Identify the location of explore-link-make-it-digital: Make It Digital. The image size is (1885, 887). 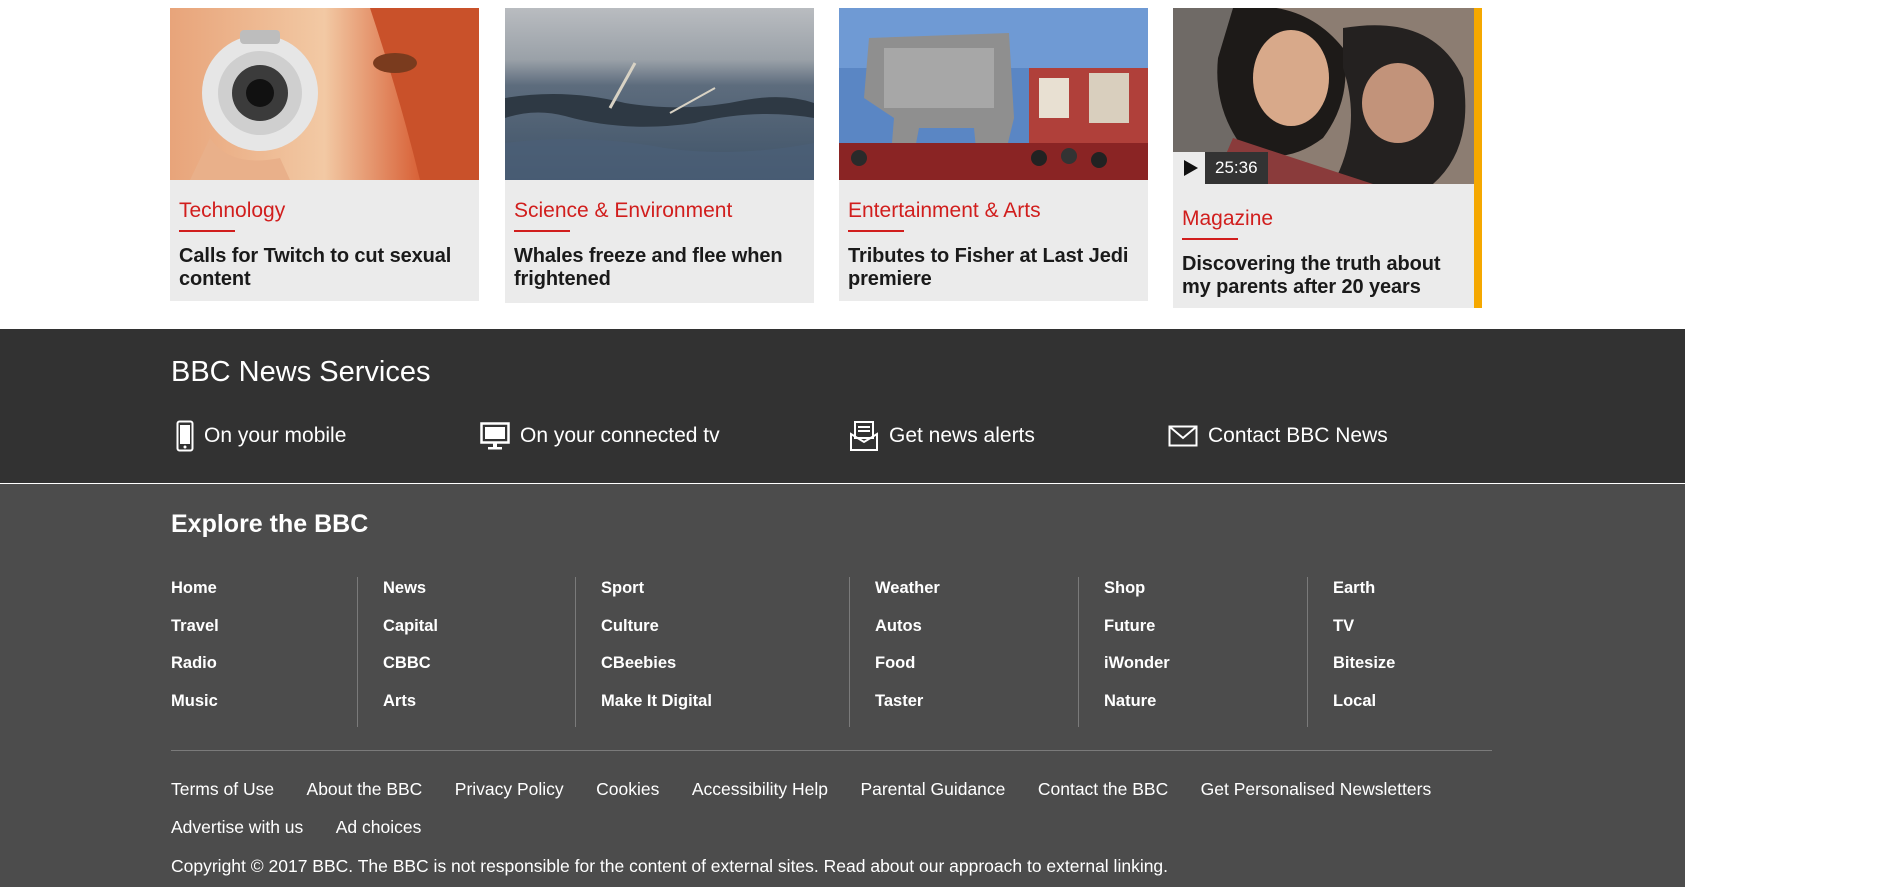
(656, 709).